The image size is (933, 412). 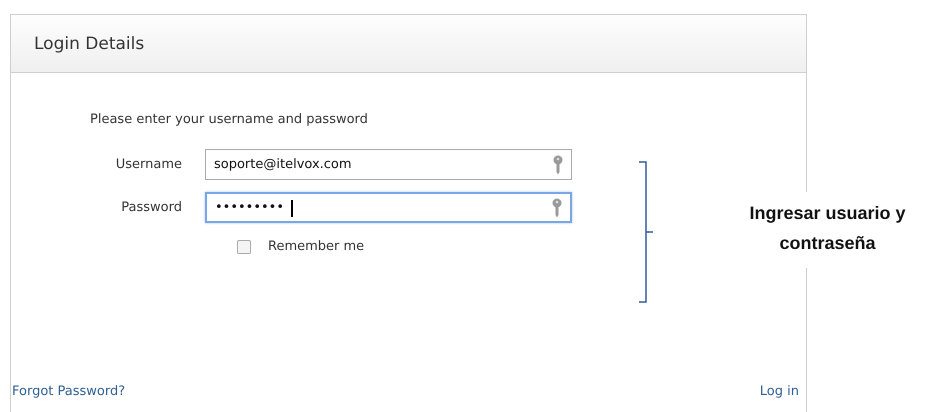 I want to click on remember-label: Remember me, so click(x=316, y=246).